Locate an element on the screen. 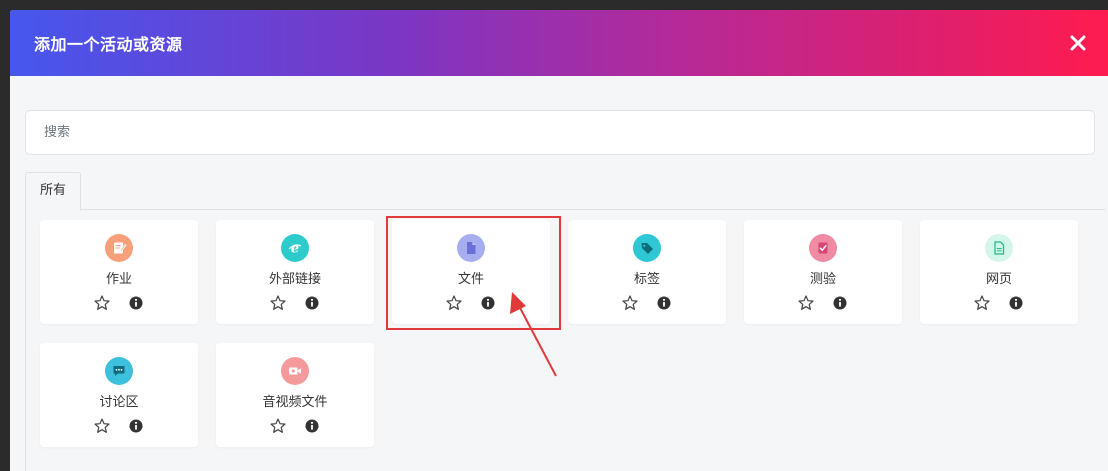 The image size is (1108, 471). video-icon is located at coordinates (295, 371).